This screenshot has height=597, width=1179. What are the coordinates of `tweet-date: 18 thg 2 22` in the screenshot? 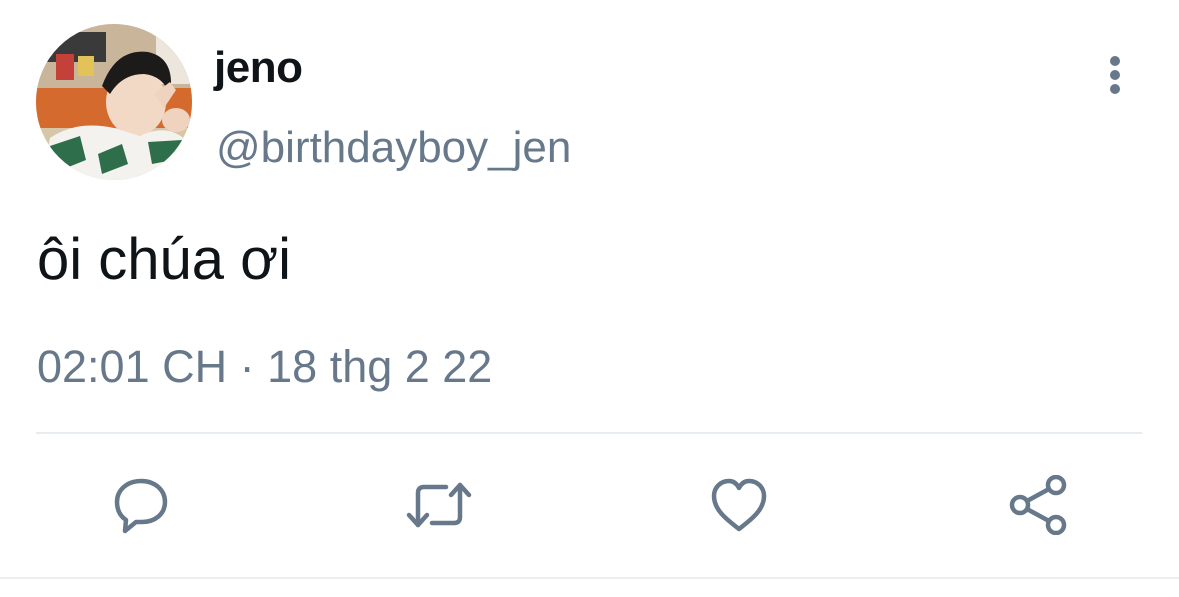 It's located at (379, 366).